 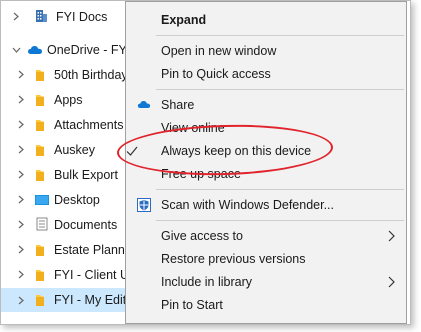 What do you see at coordinates (77, 199) in the screenshot?
I see `tree-item-label: Desktop` at bounding box center [77, 199].